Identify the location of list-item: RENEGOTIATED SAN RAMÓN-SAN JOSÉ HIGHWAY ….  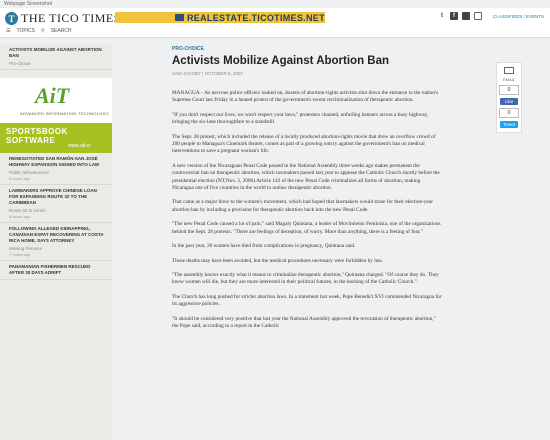
(56, 169).